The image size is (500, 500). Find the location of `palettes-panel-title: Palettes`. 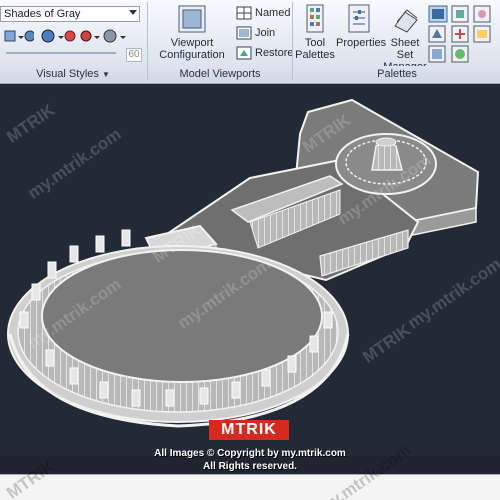

palettes-panel-title: Palettes is located at coordinates (397, 74).